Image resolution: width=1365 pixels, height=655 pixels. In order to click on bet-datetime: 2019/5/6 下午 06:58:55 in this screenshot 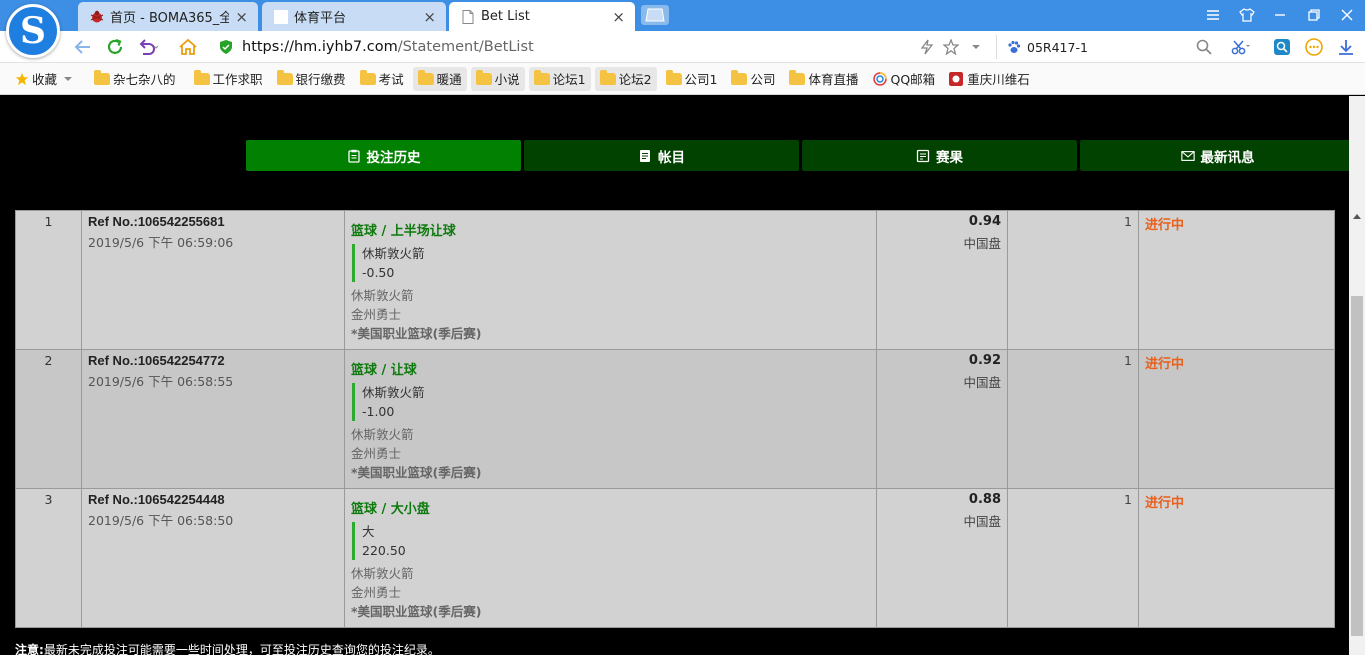, I will do `click(161, 381)`.